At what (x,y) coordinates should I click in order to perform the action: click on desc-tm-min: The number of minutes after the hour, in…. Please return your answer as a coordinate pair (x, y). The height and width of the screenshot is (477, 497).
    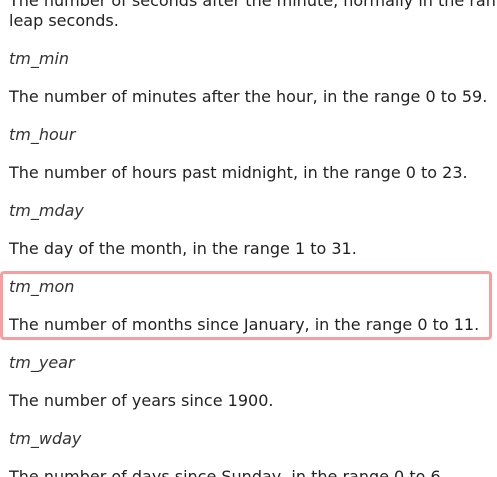
    Looking at the image, I should click on (248, 96).